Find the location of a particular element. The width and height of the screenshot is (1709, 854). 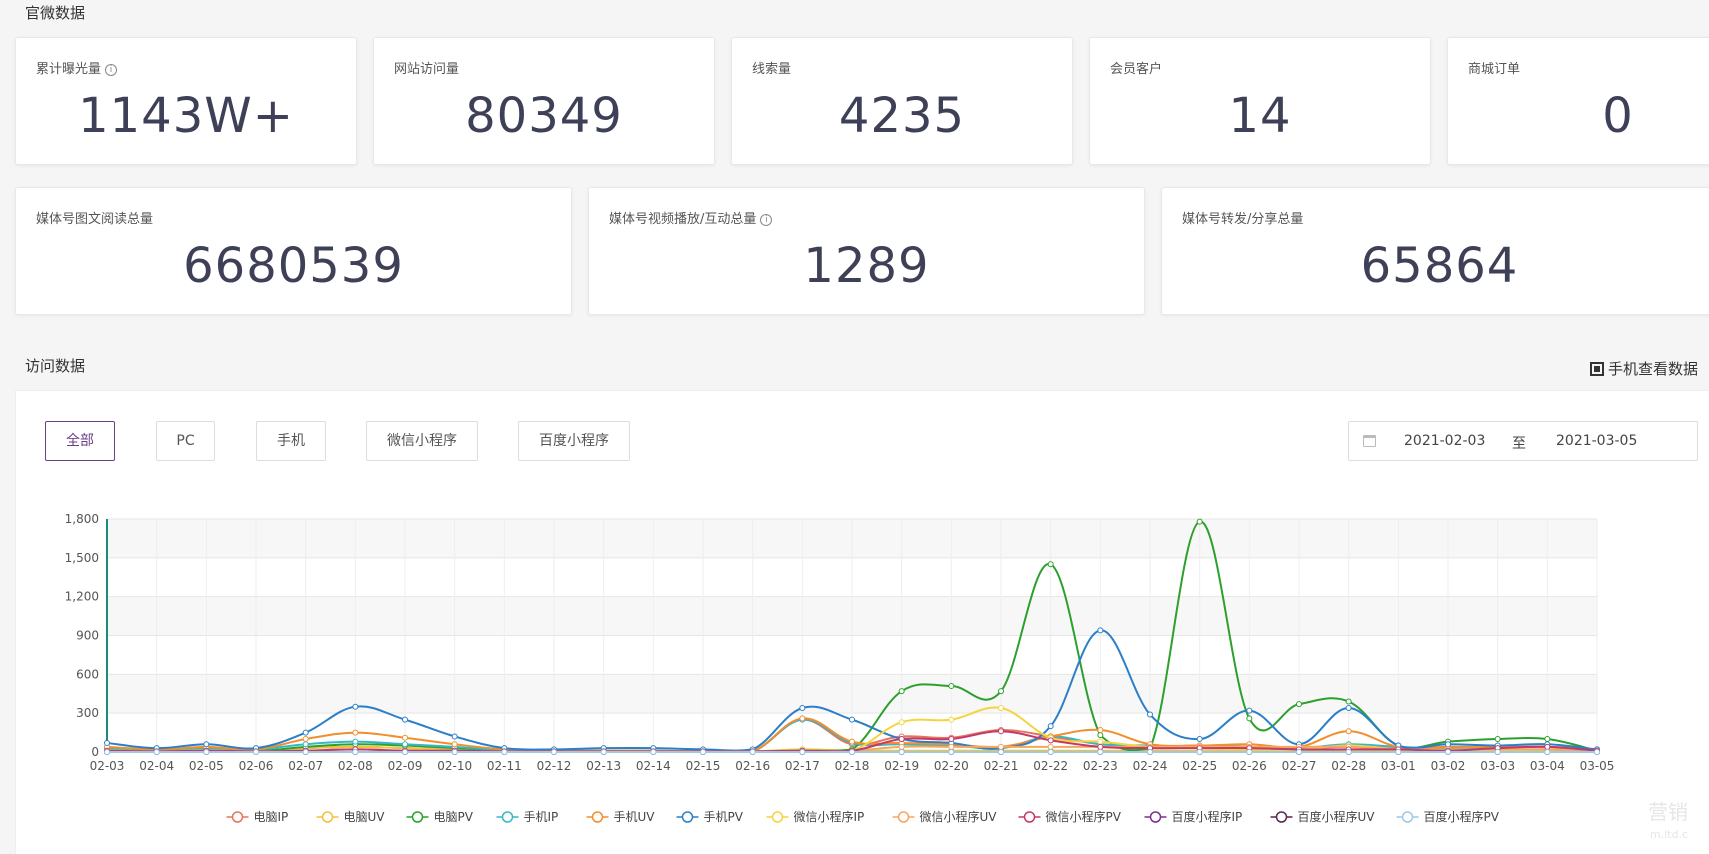

mobile-view-label: 手机查看数据 is located at coordinates (1653, 369).